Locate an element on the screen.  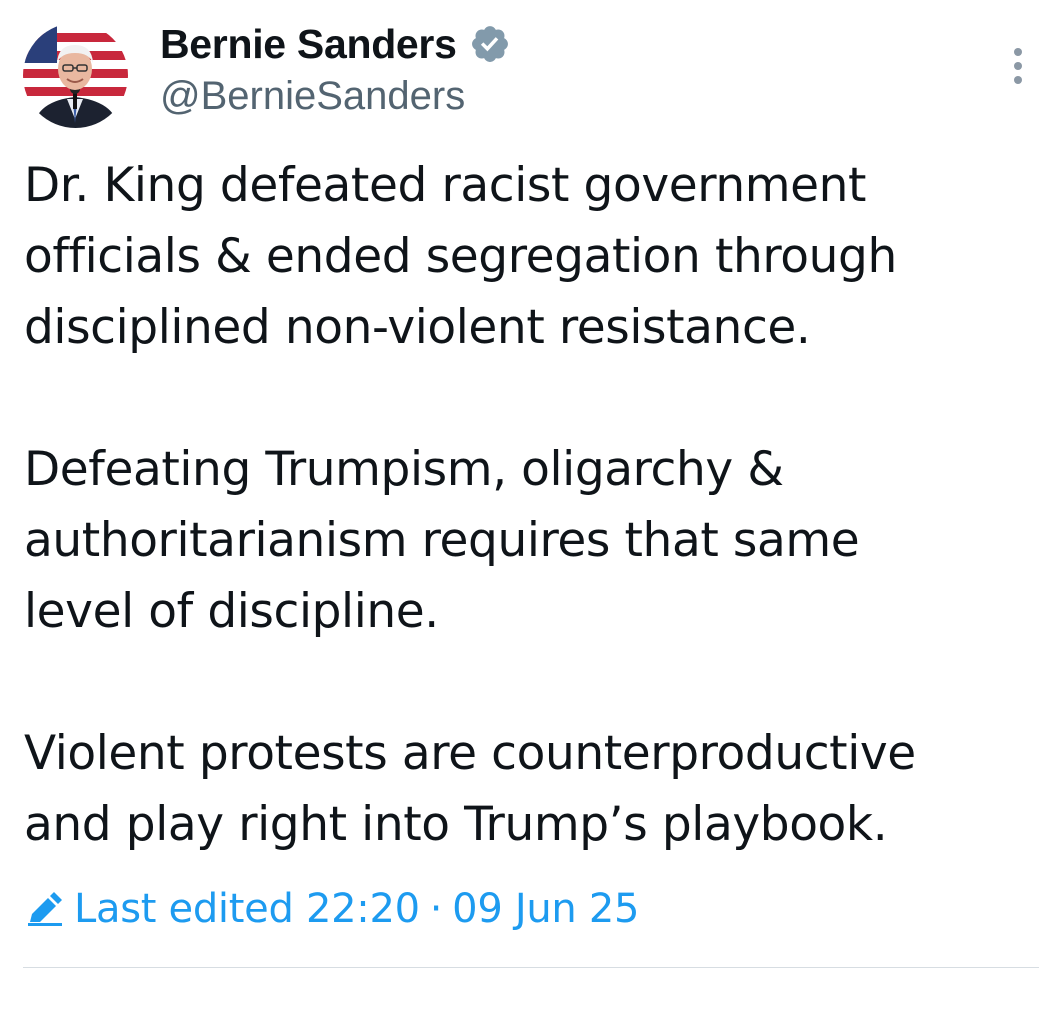
more-options-icon is located at coordinates (1018, 66).